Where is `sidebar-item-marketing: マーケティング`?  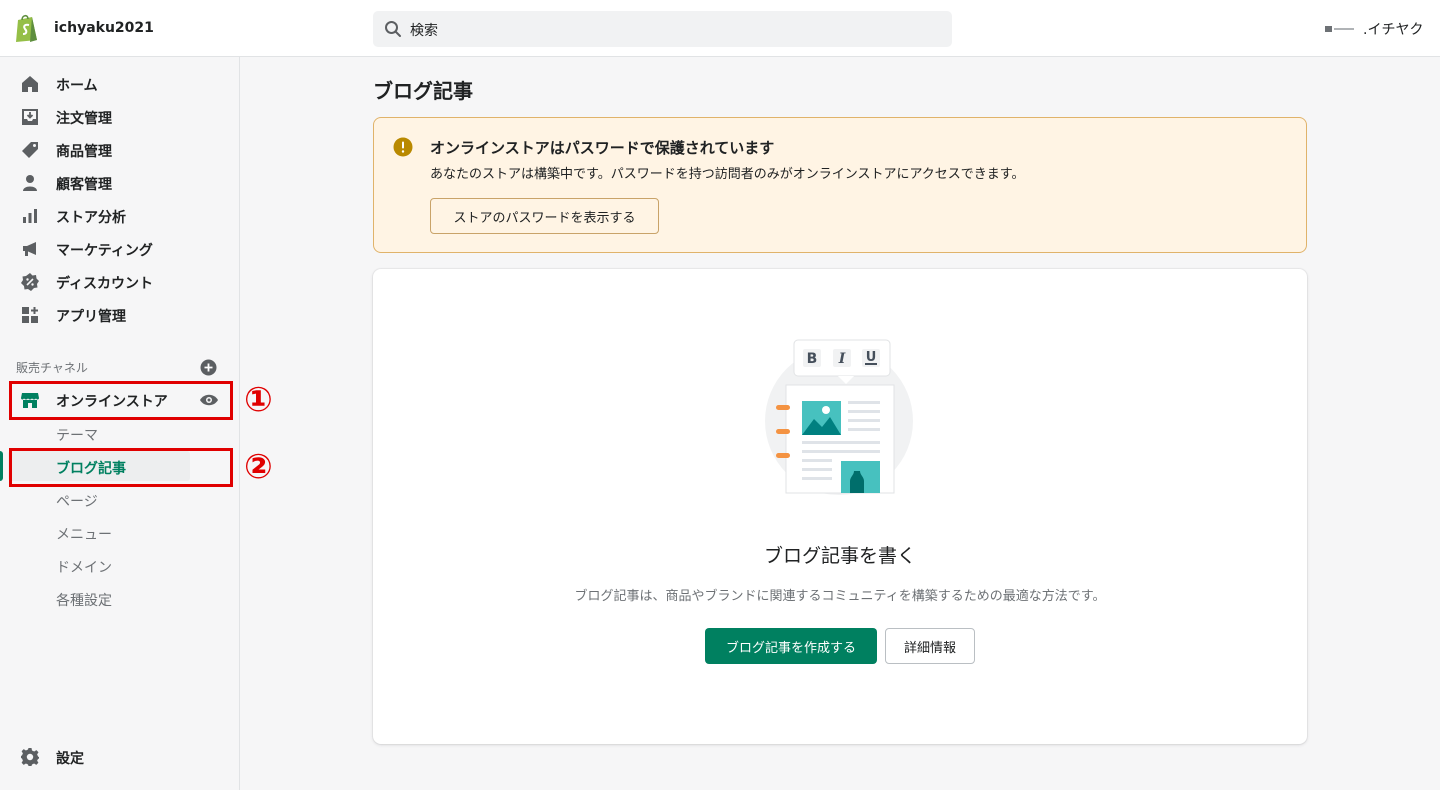
sidebar-item-marketing: マーケティング is located at coordinates (120, 249).